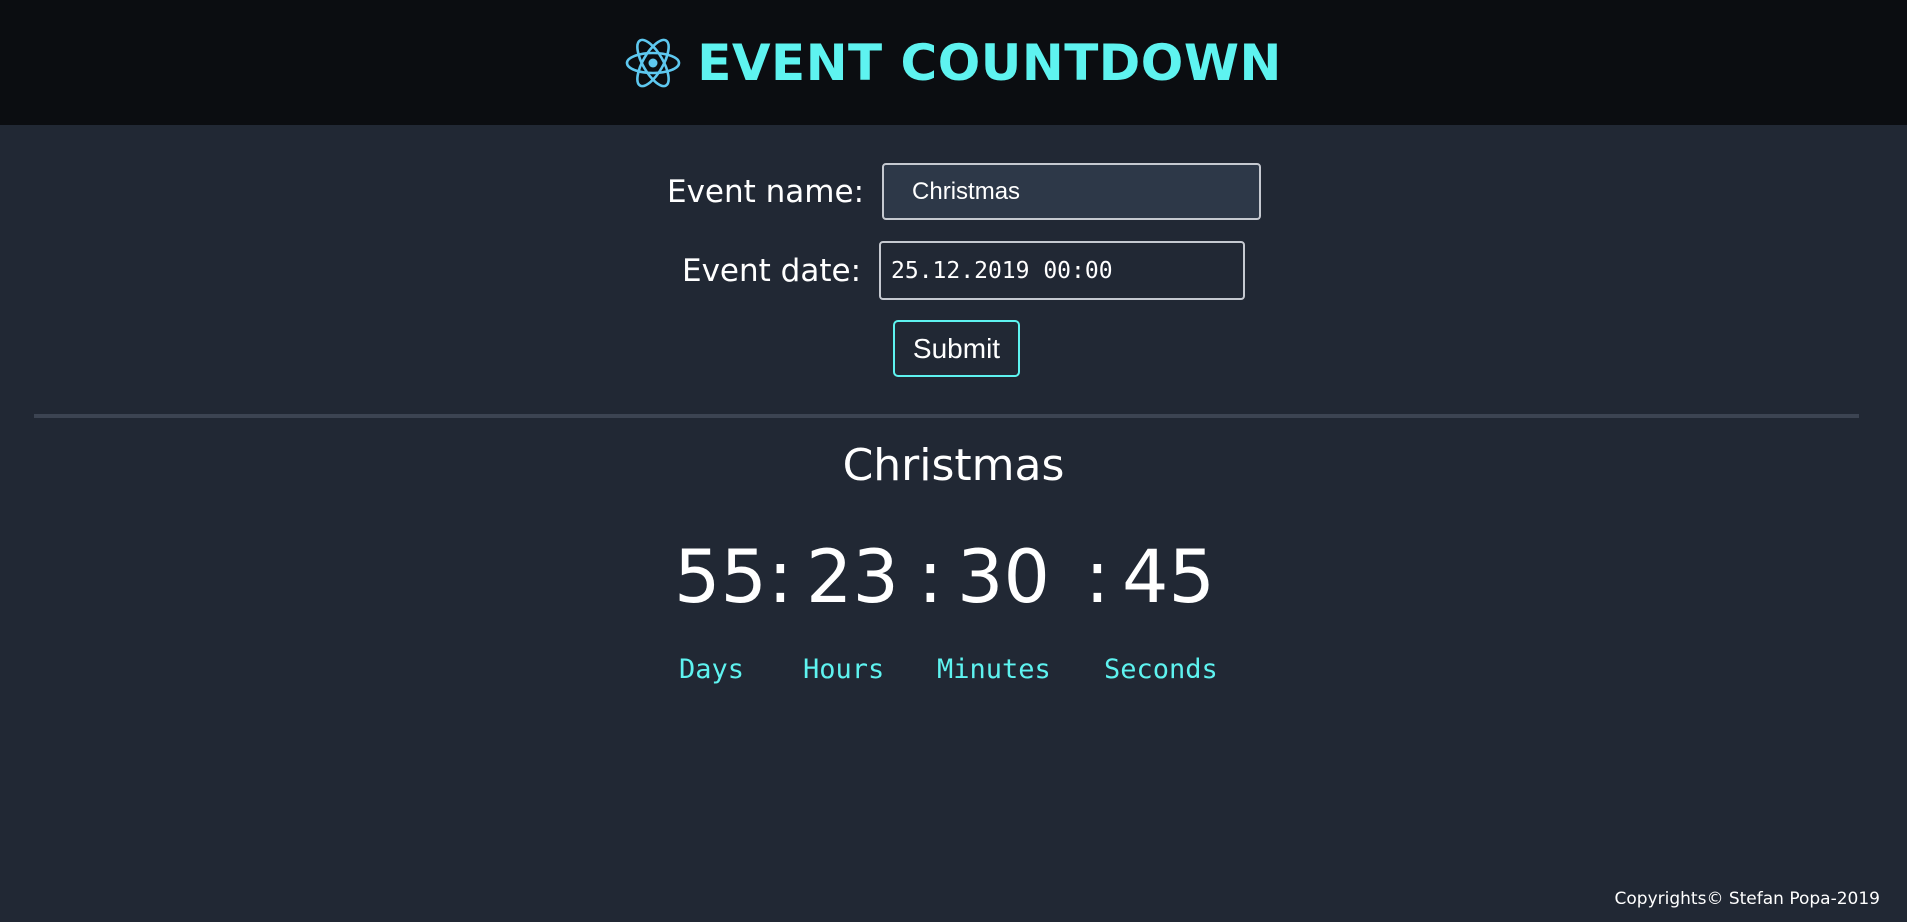 The height and width of the screenshot is (922, 1907). Describe the element at coordinates (1747, 899) in the screenshot. I see `copyright-text: Copyrights© Stefan Popa-2019` at that location.